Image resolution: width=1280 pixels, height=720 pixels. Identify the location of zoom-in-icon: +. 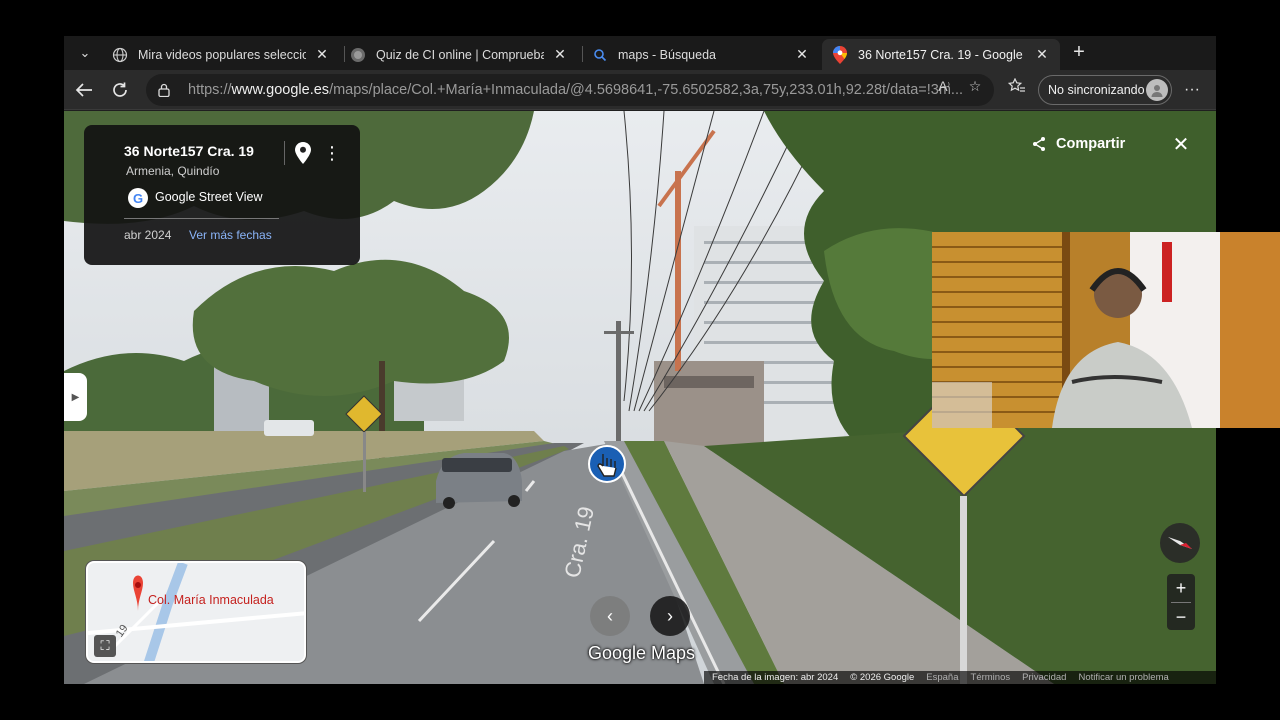
(1181, 588).